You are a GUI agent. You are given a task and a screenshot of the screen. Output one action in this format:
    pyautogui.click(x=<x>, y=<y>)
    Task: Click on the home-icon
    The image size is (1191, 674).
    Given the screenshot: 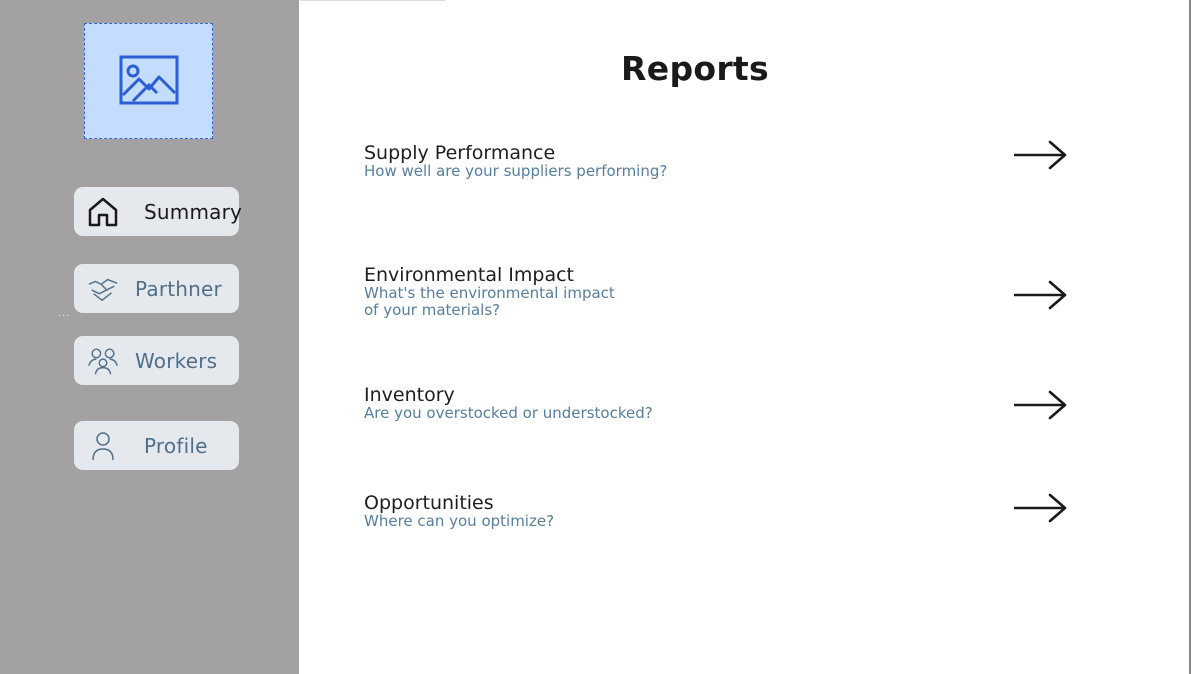 What is the action you would take?
    pyautogui.click(x=103, y=212)
    